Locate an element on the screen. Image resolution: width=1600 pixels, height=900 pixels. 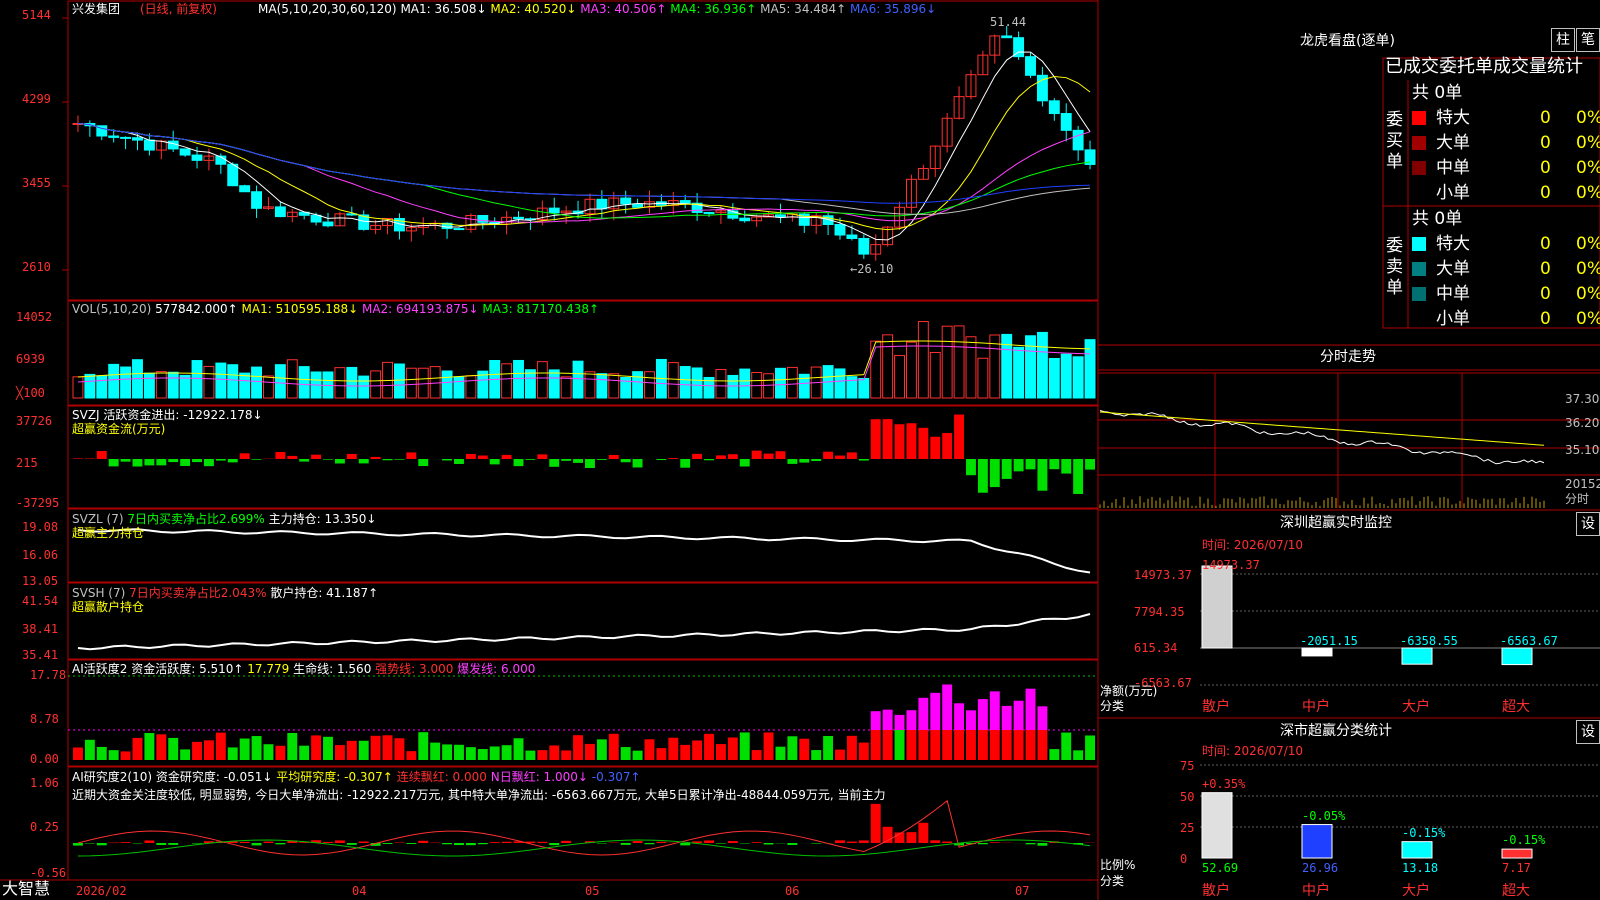
lhb-title: 龙虎看盘(逐单) is located at coordinates (1347, 41).